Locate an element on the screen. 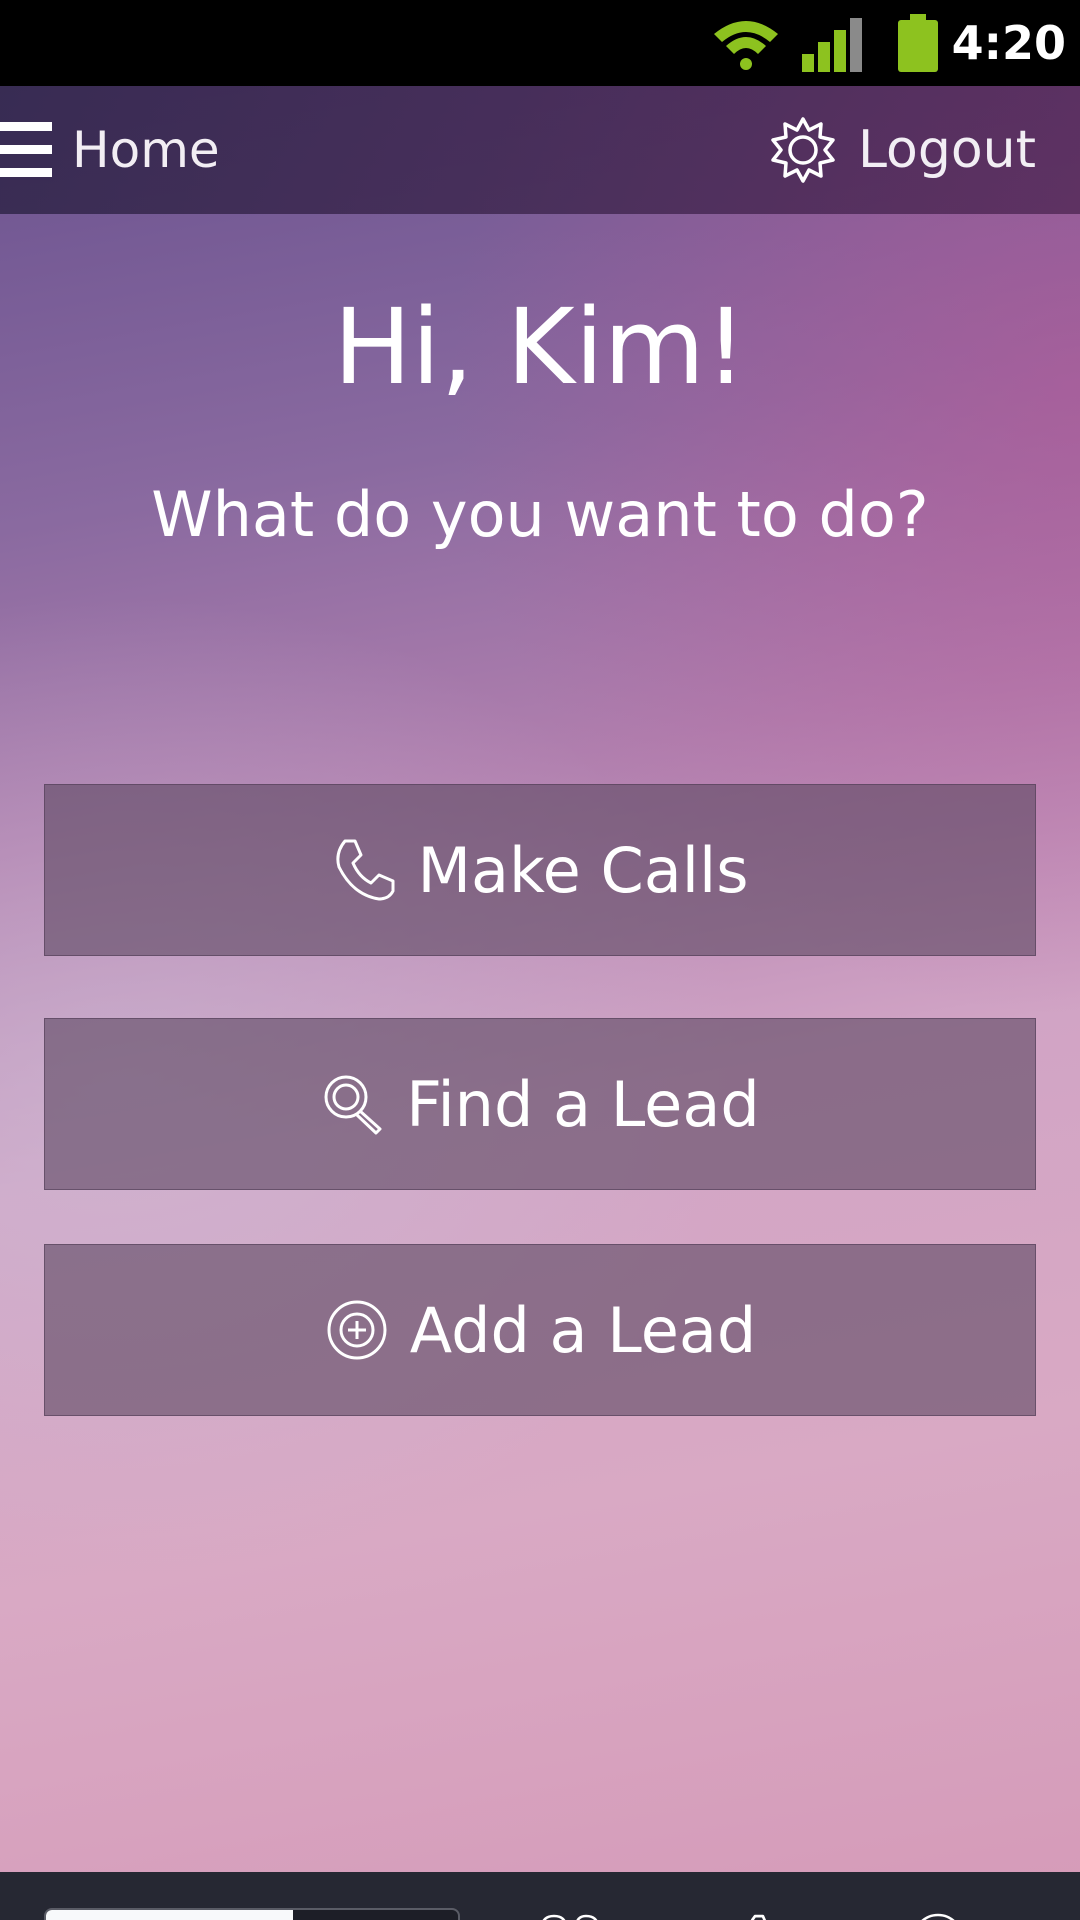 This screenshot has height=1920, width=1080. battery-icon is located at coordinates (918, 43).